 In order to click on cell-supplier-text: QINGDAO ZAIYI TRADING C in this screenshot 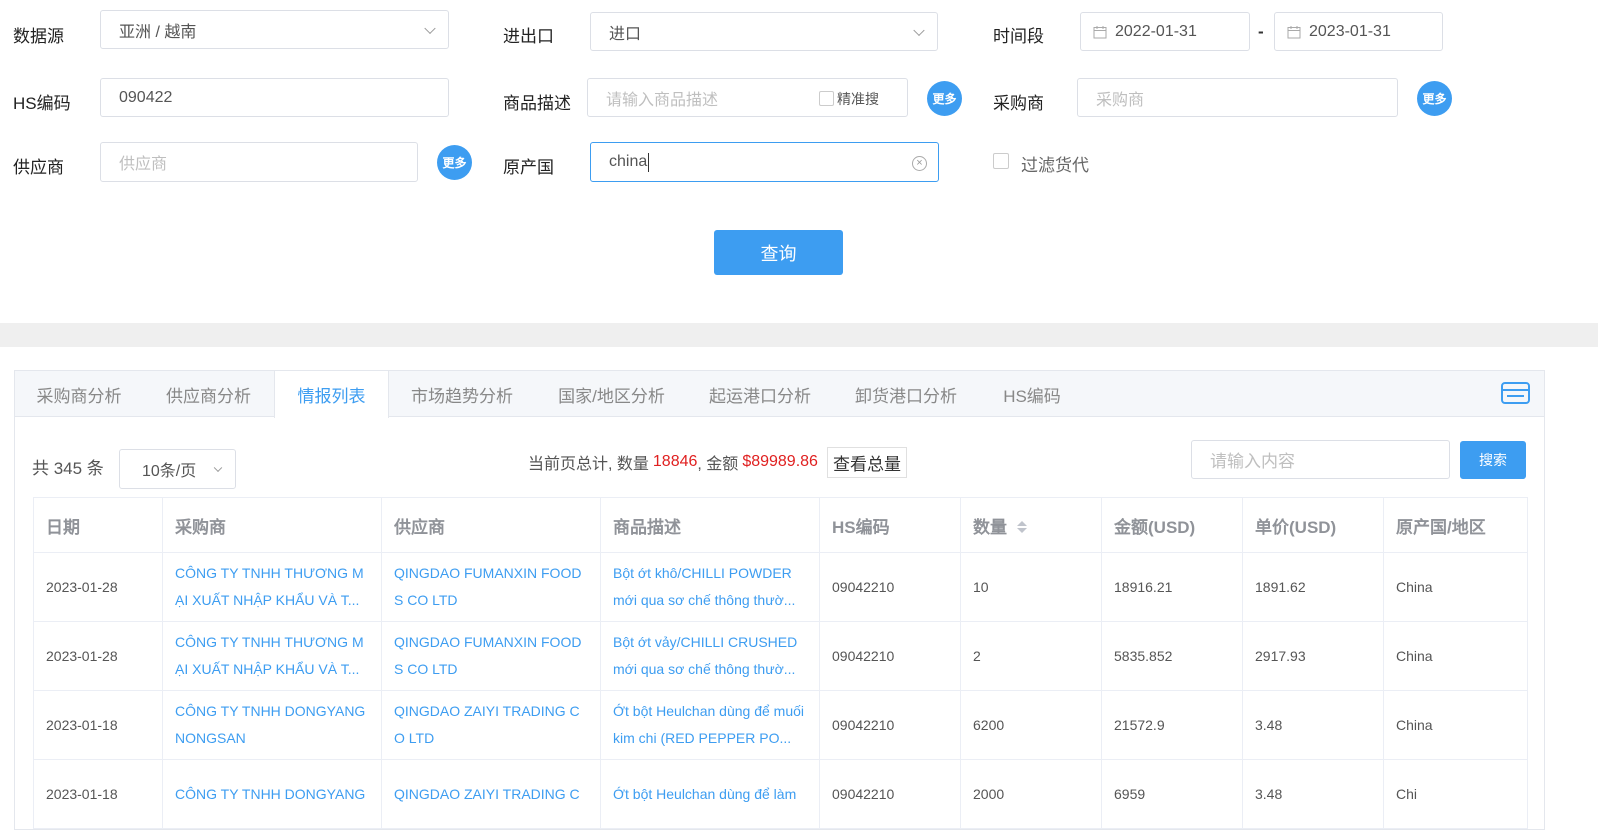, I will do `click(491, 794)`.